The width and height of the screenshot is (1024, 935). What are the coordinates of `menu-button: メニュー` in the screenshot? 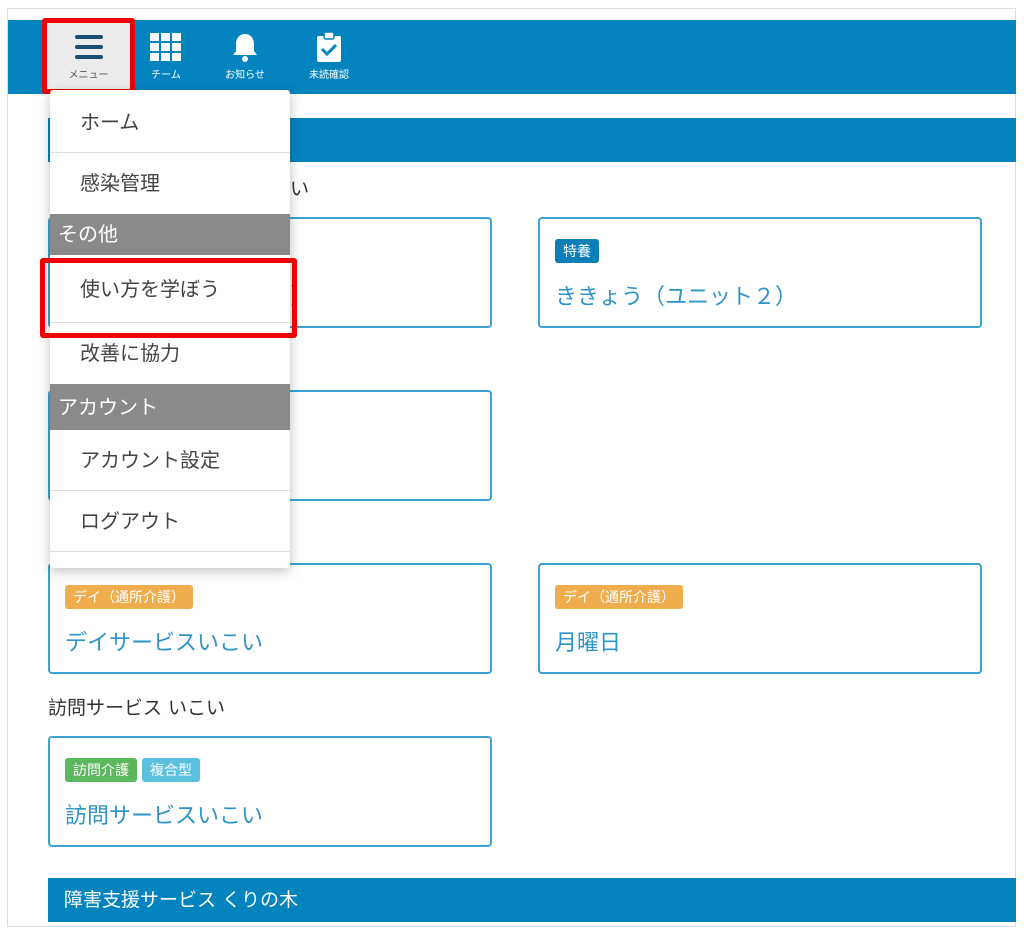 It's located at (88, 56).